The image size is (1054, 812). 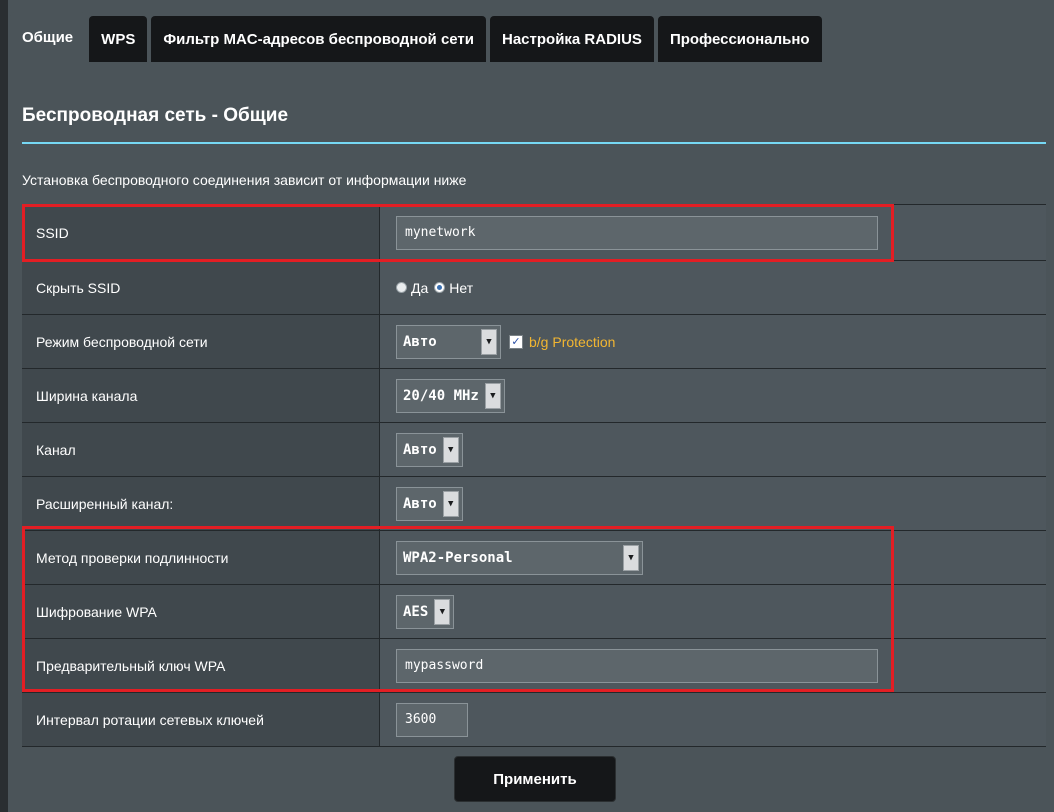 I want to click on auth-method-select: WPA2-Personal ▼, so click(x=519, y=557).